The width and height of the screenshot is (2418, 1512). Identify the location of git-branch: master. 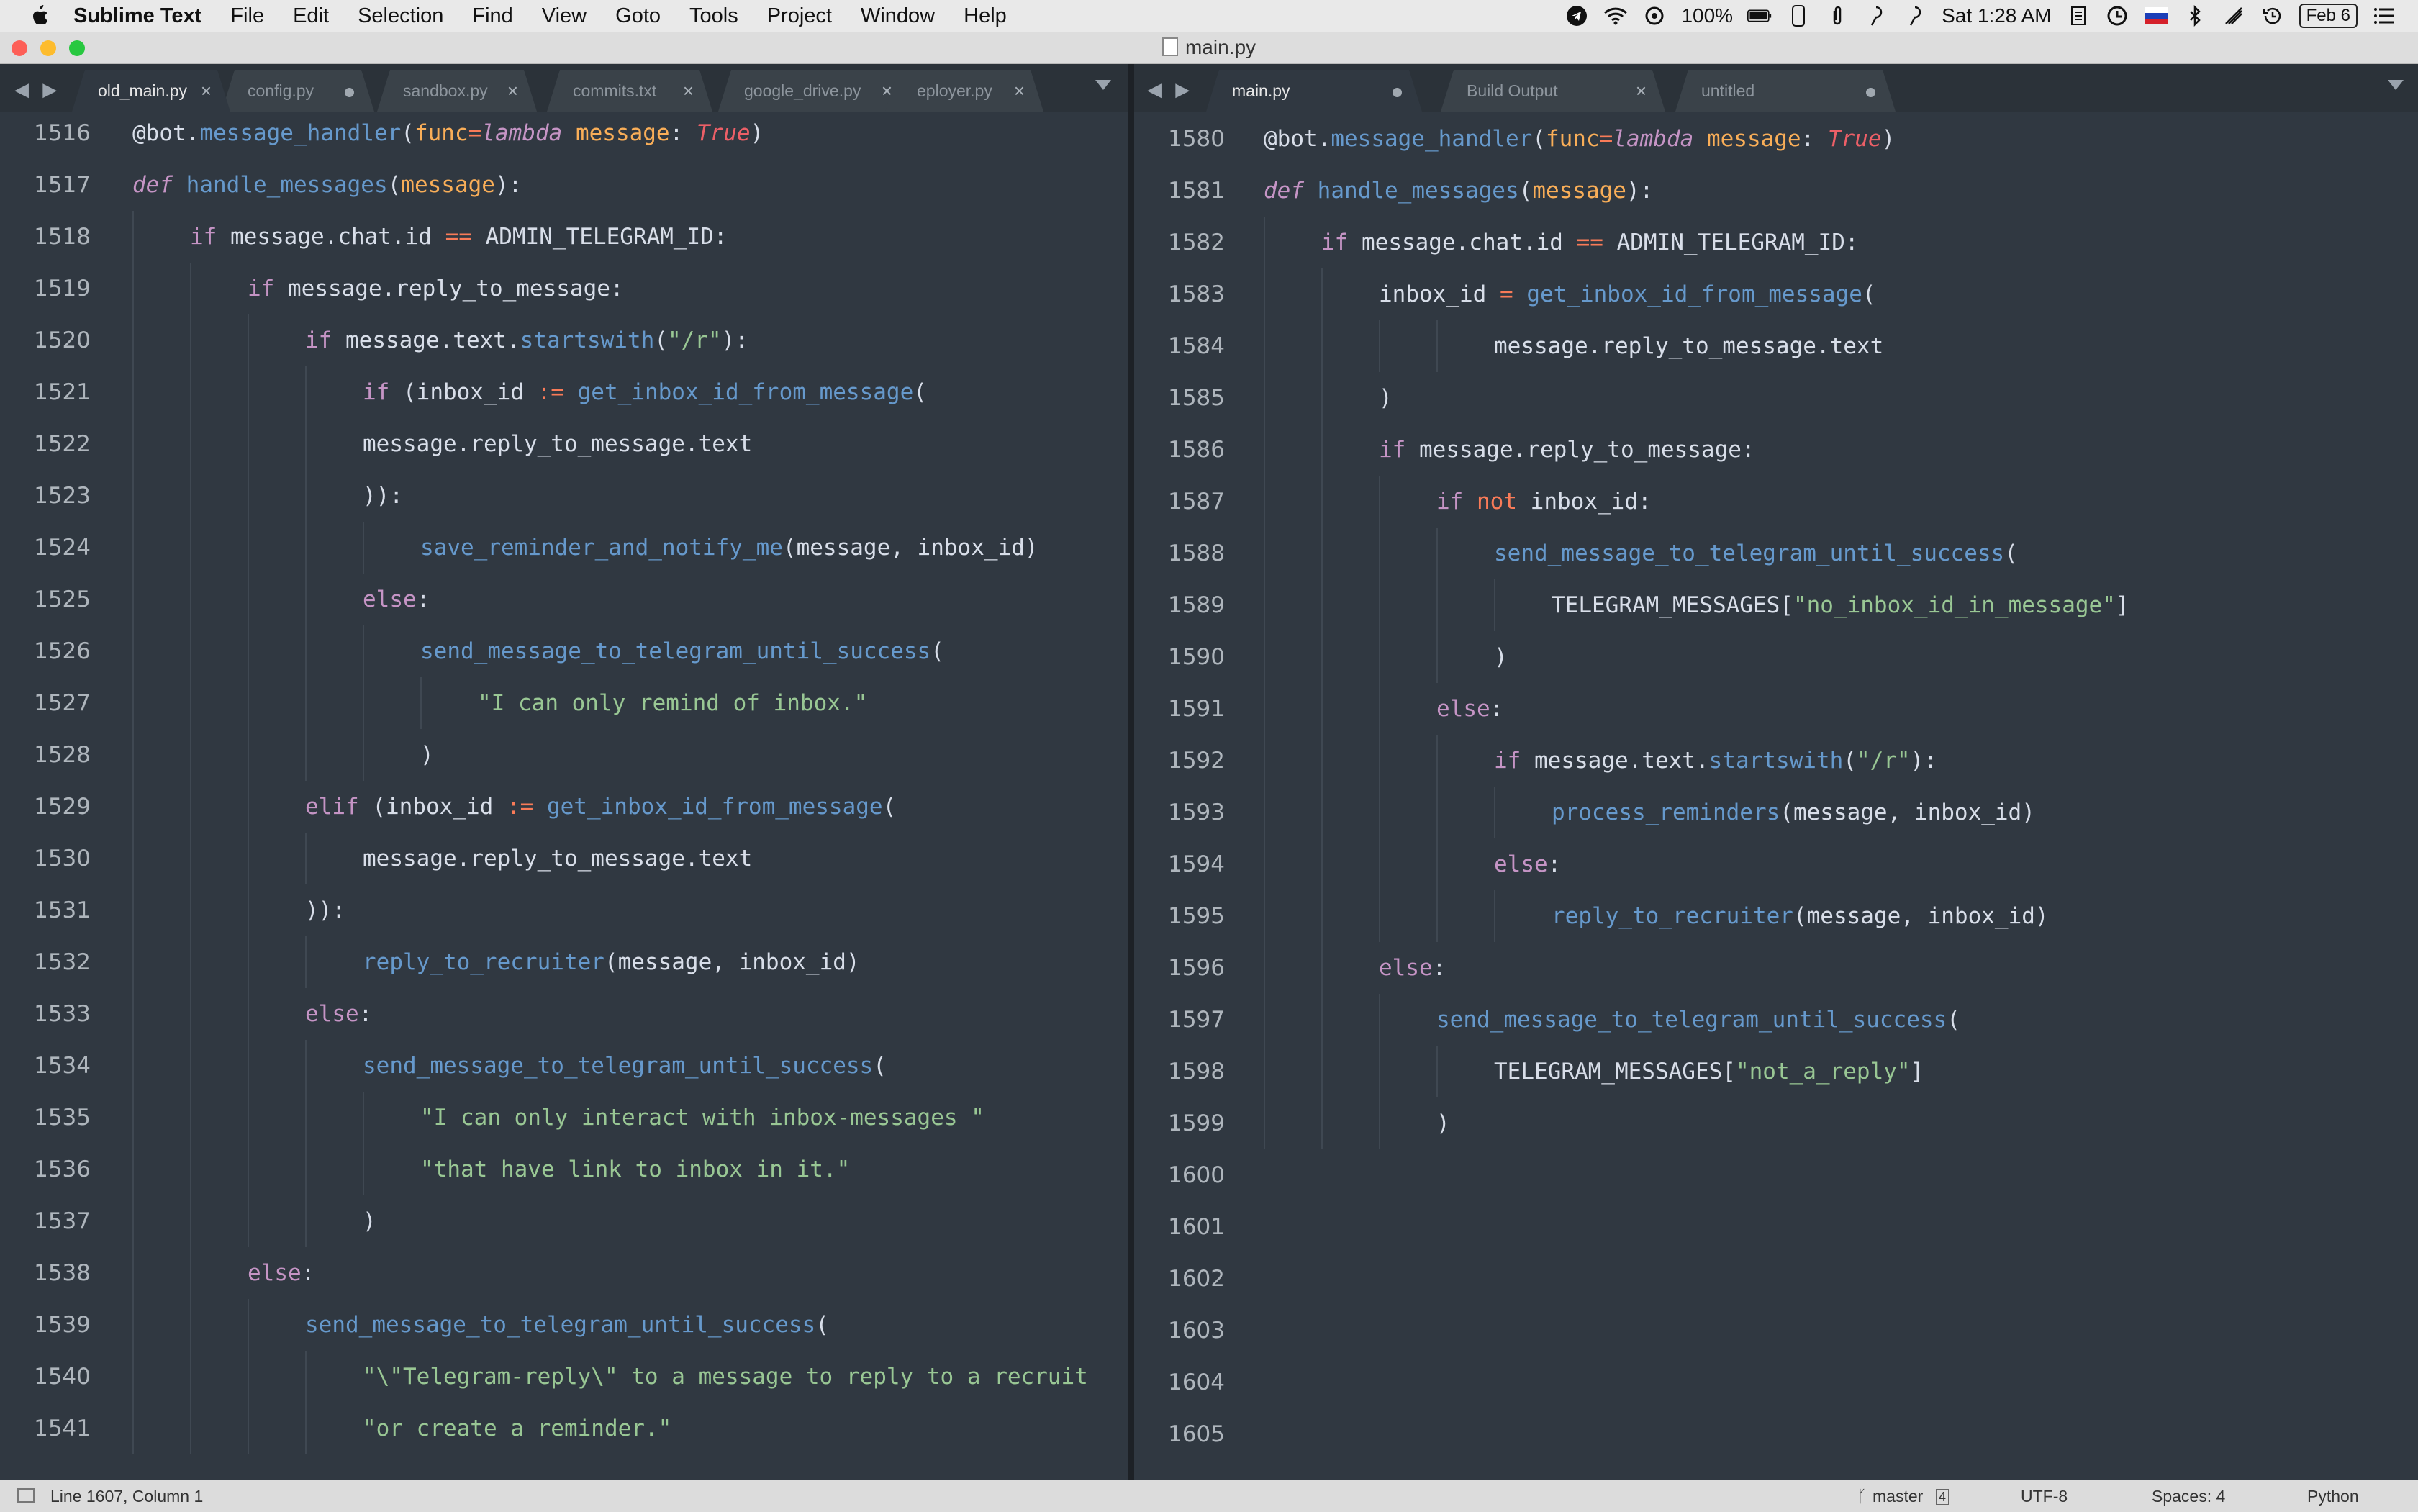
(1898, 1496).